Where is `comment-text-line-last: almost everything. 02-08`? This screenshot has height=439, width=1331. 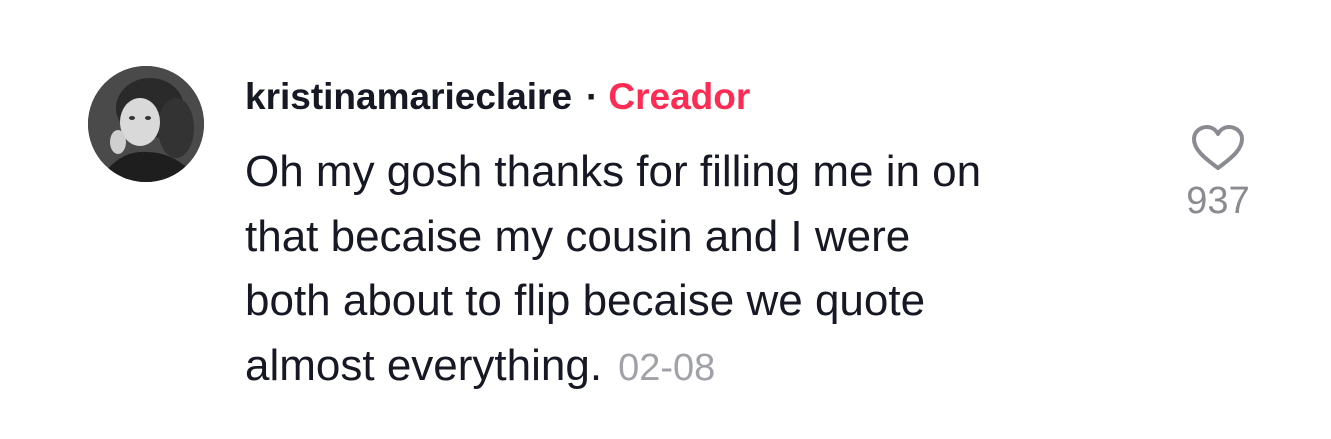 comment-text-line-last: almost everything. 02-08 is located at coordinates (695, 367).